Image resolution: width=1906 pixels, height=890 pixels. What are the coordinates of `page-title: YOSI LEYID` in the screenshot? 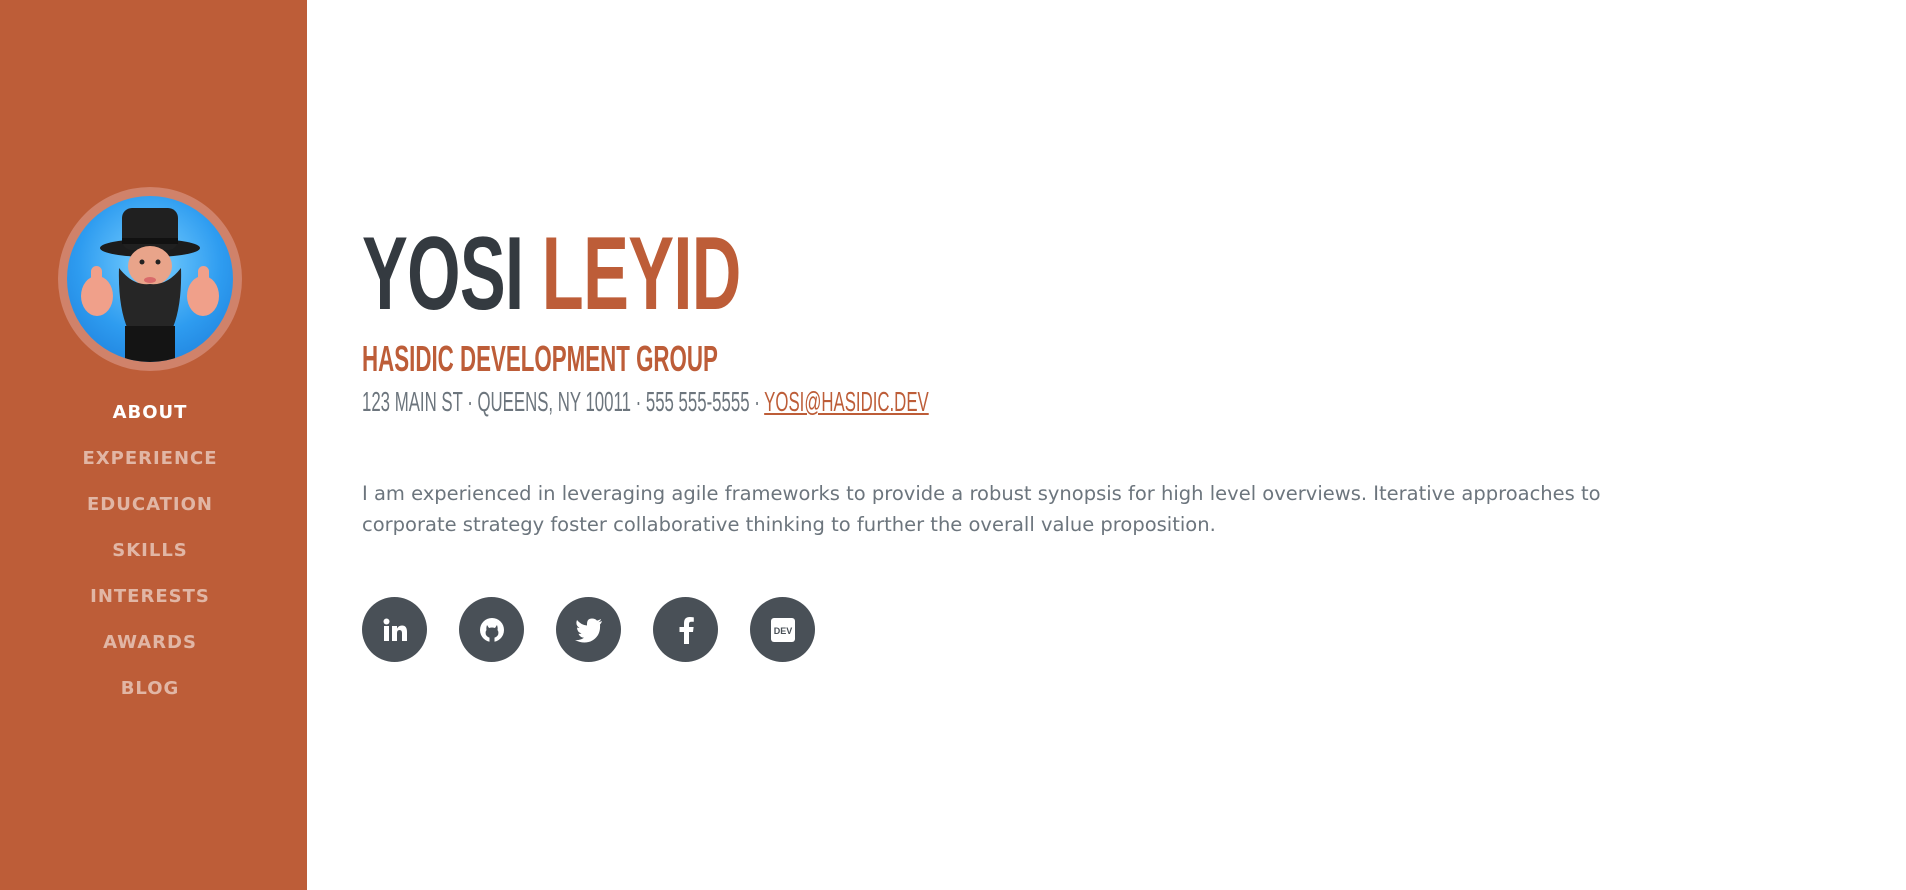 It's located at (551, 274).